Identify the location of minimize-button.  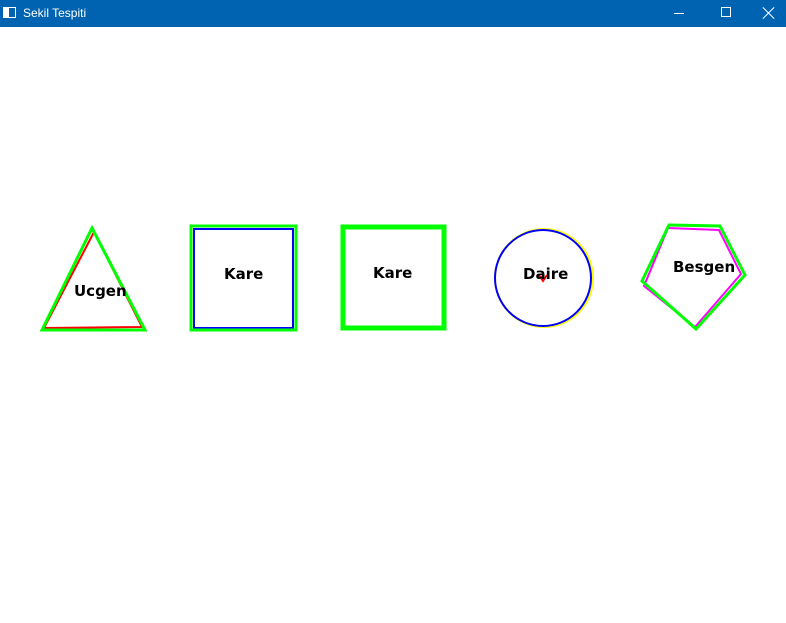
(679, 13).